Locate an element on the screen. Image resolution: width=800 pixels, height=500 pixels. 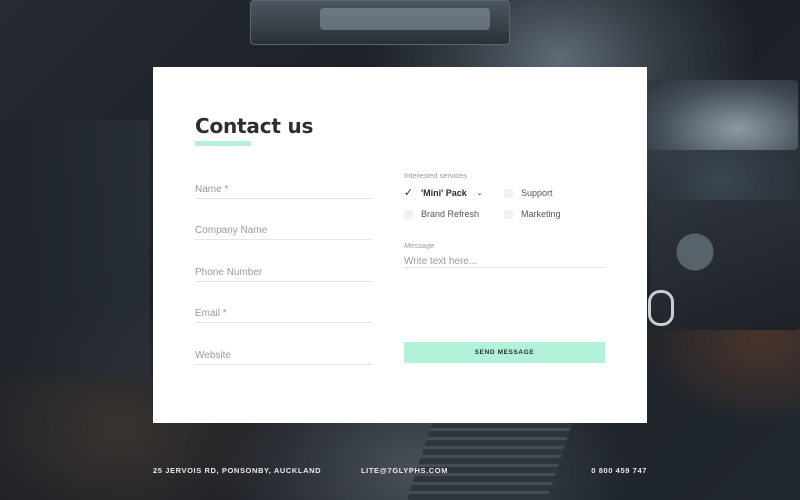
service-label: Marketing is located at coordinates (541, 214).